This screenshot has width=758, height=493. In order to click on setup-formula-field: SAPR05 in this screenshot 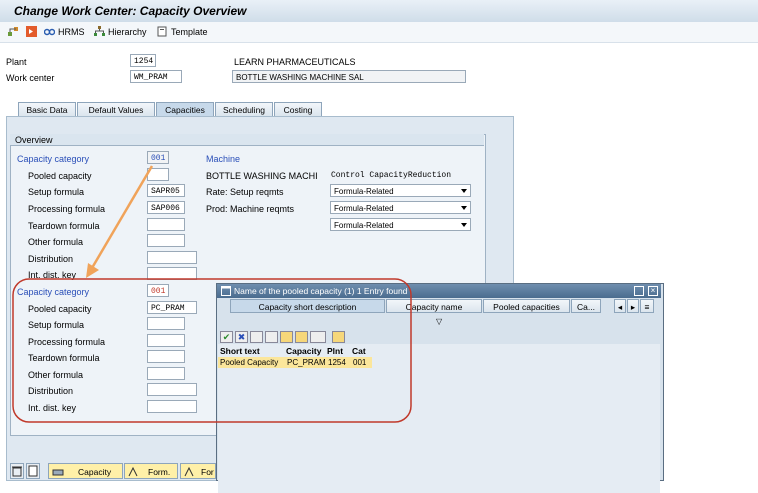, I will do `click(166, 190)`.